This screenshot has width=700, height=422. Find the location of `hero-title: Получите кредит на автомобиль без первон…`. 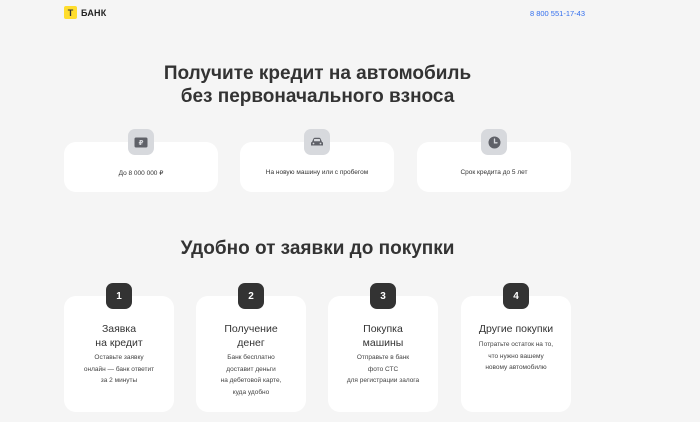

hero-title: Получите кредит на автомобиль без первон… is located at coordinates (317, 85).